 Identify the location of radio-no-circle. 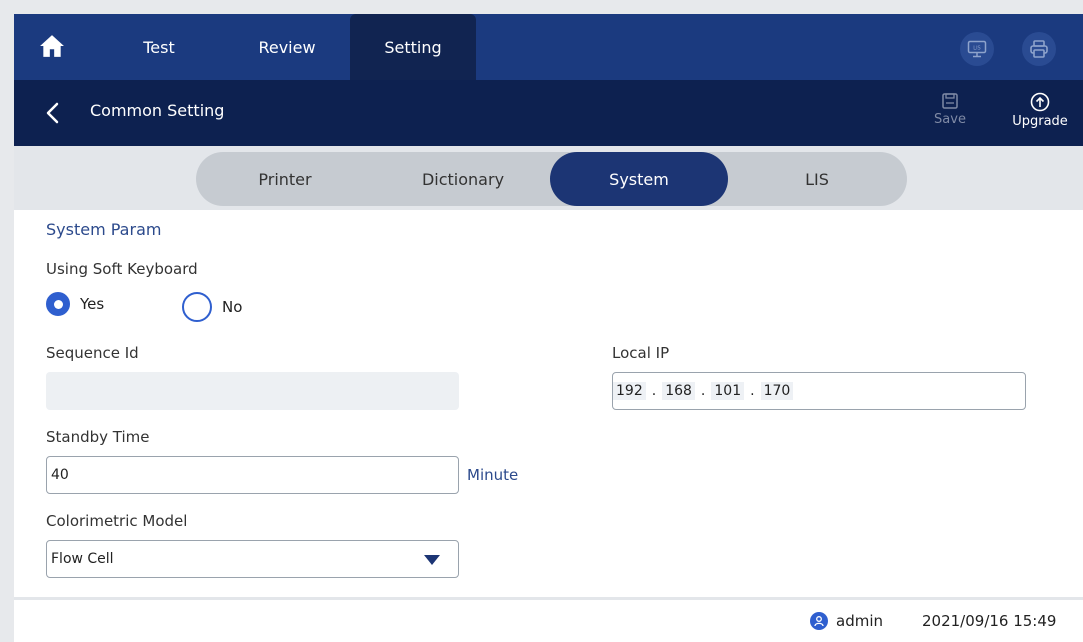
(197, 307).